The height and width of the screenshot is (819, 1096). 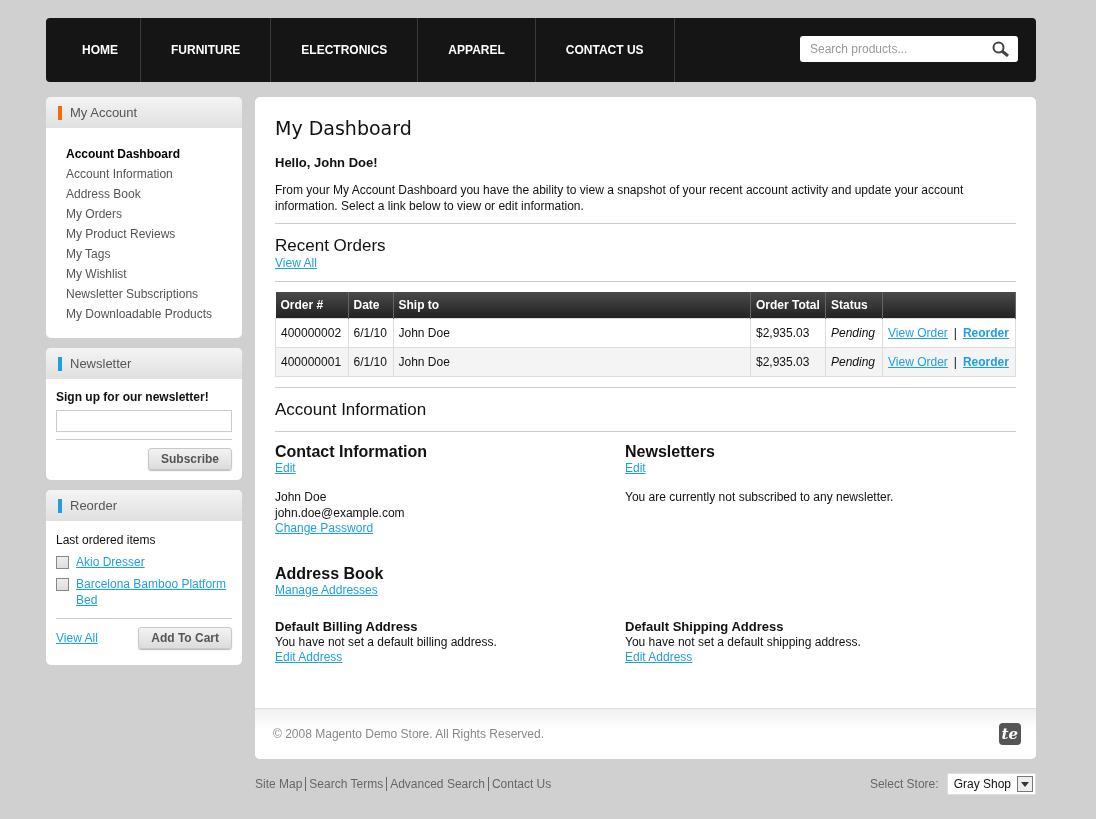 I want to click on contact-text: john.doe@example.com, so click(x=340, y=513).